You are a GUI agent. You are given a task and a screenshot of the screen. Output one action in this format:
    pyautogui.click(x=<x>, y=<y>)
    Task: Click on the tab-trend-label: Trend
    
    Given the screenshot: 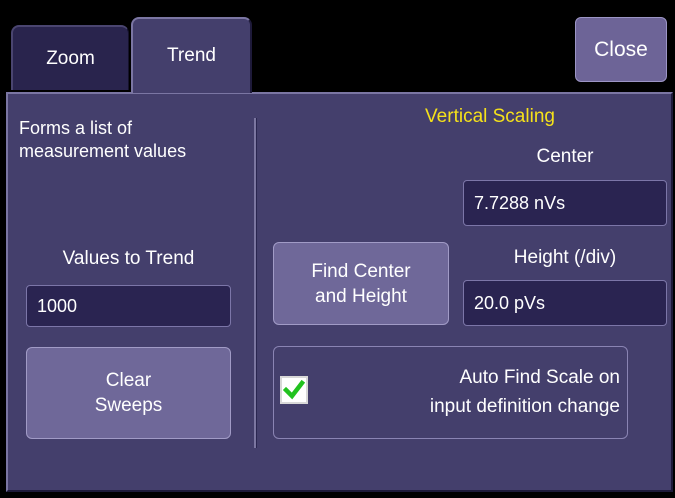 What is the action you would take?
    pyautogui.click(x=191, y=55)
    